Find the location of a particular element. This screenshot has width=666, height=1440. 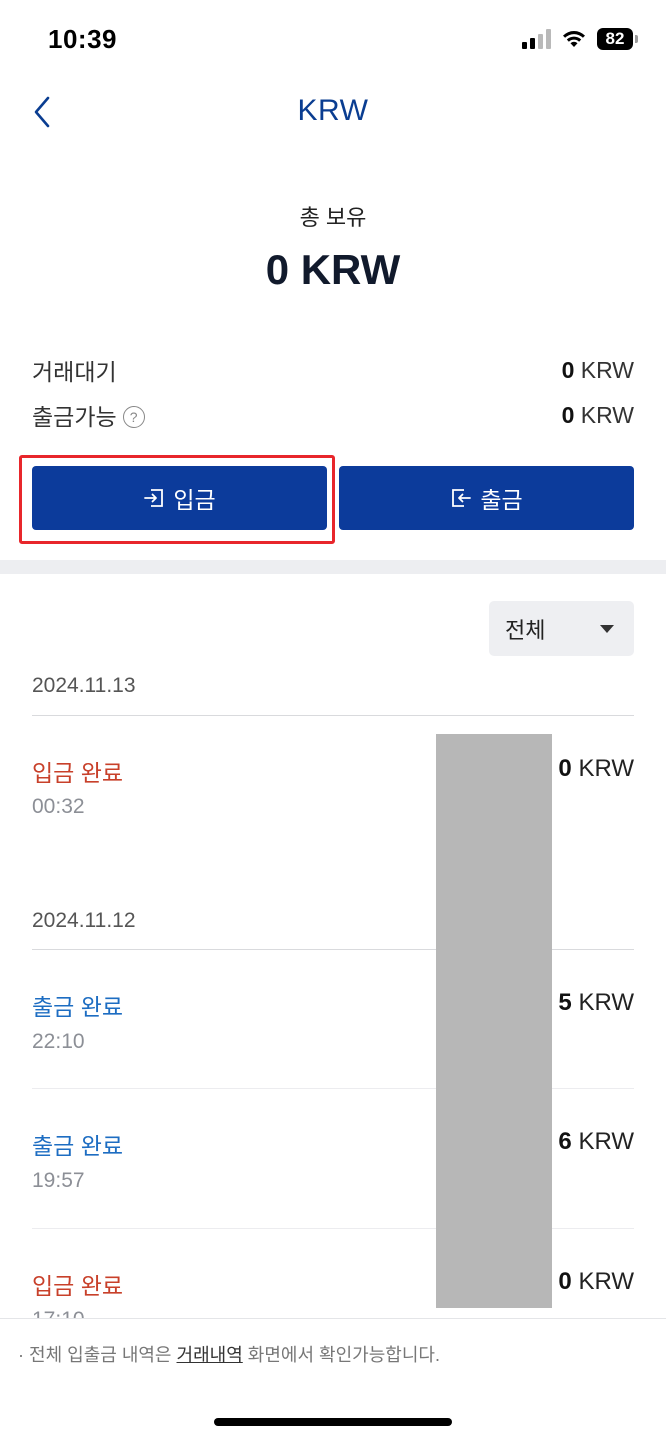

filter-selected-label: 전체 is located at coordinates (525, 630).